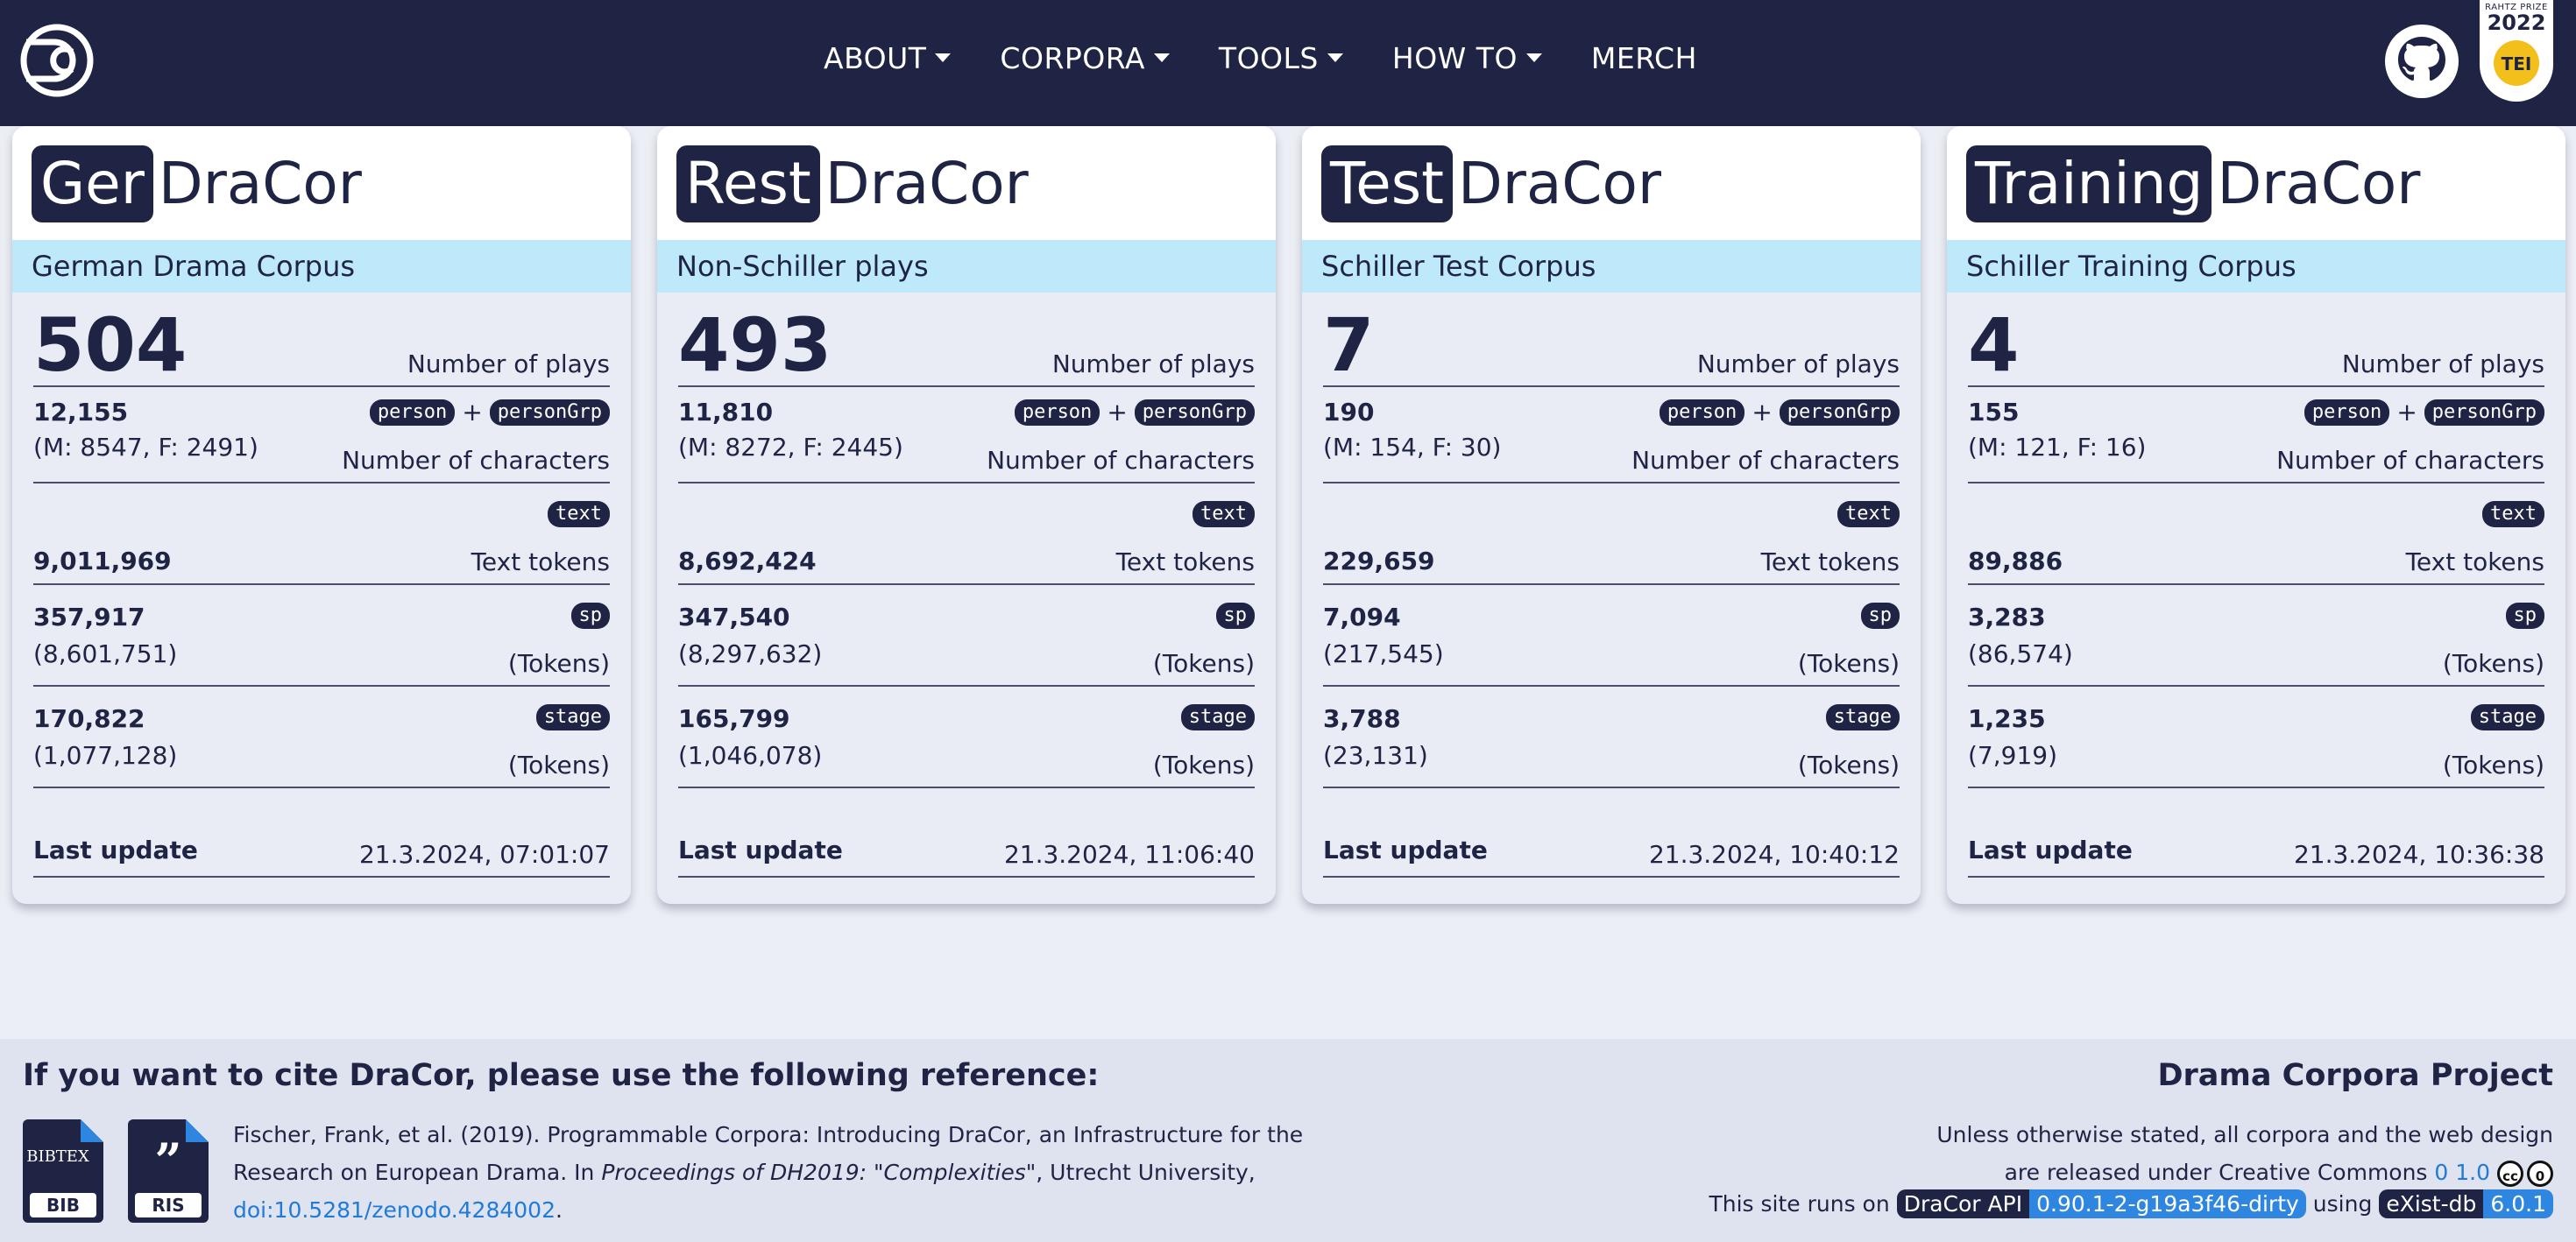 Image resolution: width=2576 pixels, height=1242 pixels. I want to click on nav-merch: MERCH, so click(1644, 58).